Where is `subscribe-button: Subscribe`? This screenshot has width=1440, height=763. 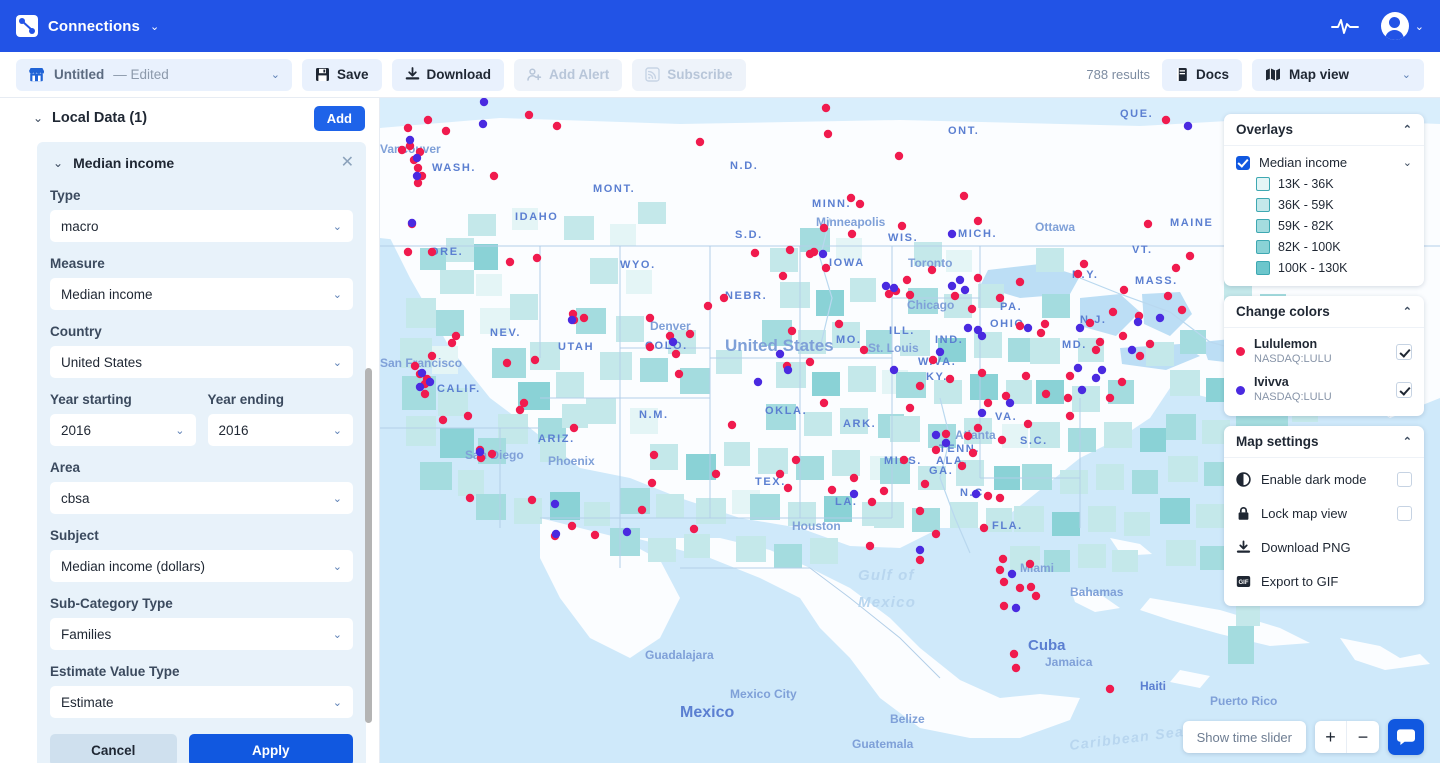
subscribe-button: Subscribe is located at coordinates (689, 74).